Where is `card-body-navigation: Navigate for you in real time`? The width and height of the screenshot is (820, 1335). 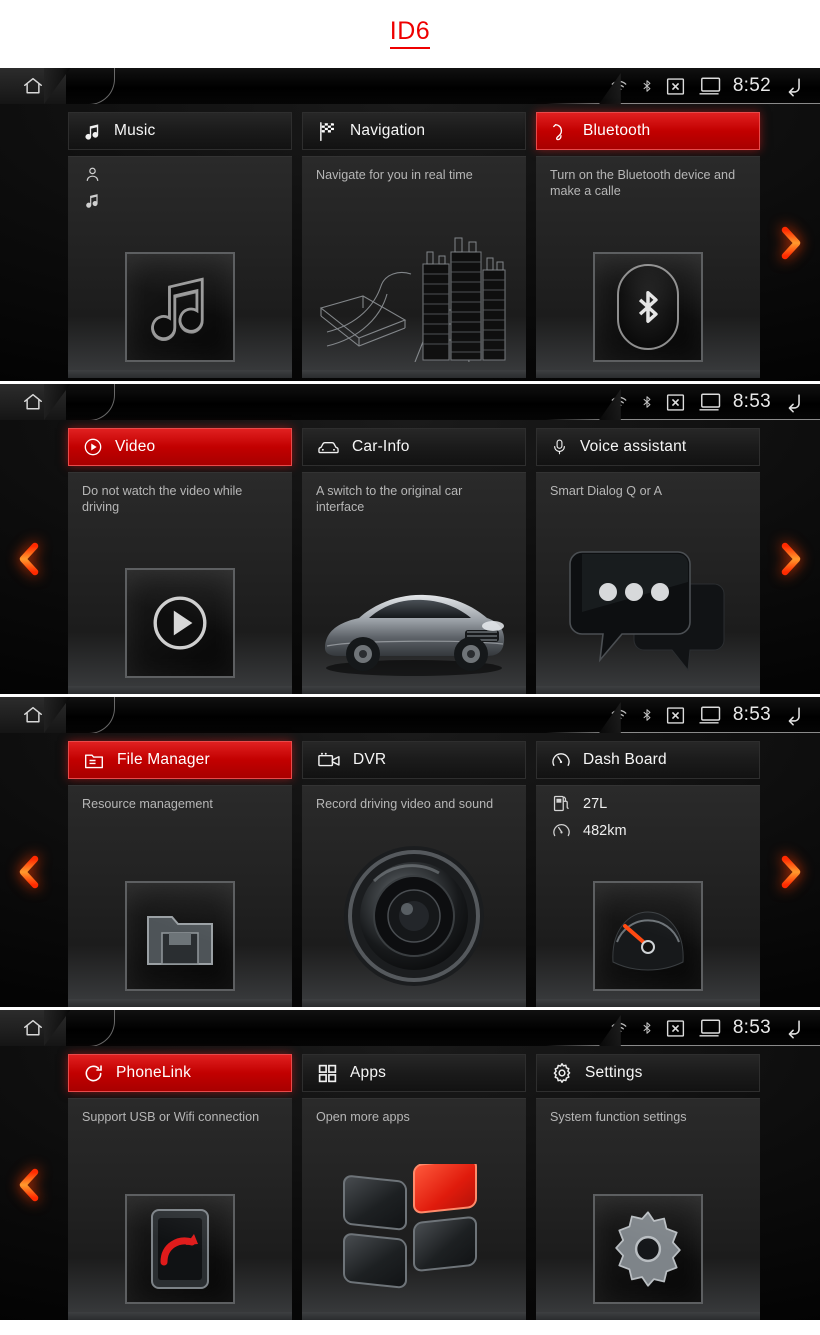
card-body-navigation: Navigate for you in real time is located at coordinates (414, 267).